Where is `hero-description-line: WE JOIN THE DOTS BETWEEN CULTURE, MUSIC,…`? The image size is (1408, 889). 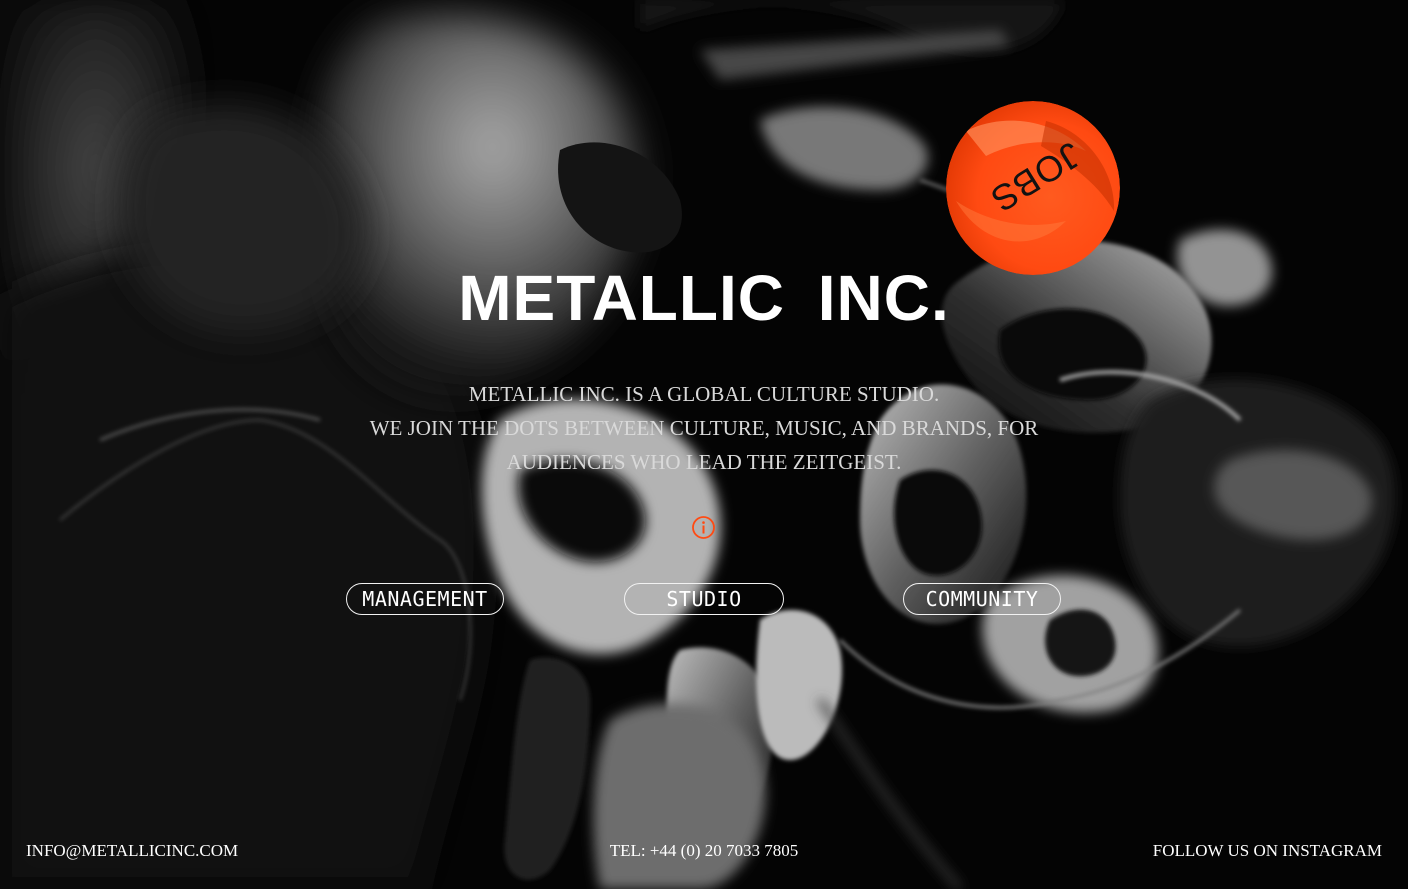 hero-description-line: WE JOIN THE DOTS BETWEEN CULTURE, MUSIC,… is located at coordinates (704, 428).